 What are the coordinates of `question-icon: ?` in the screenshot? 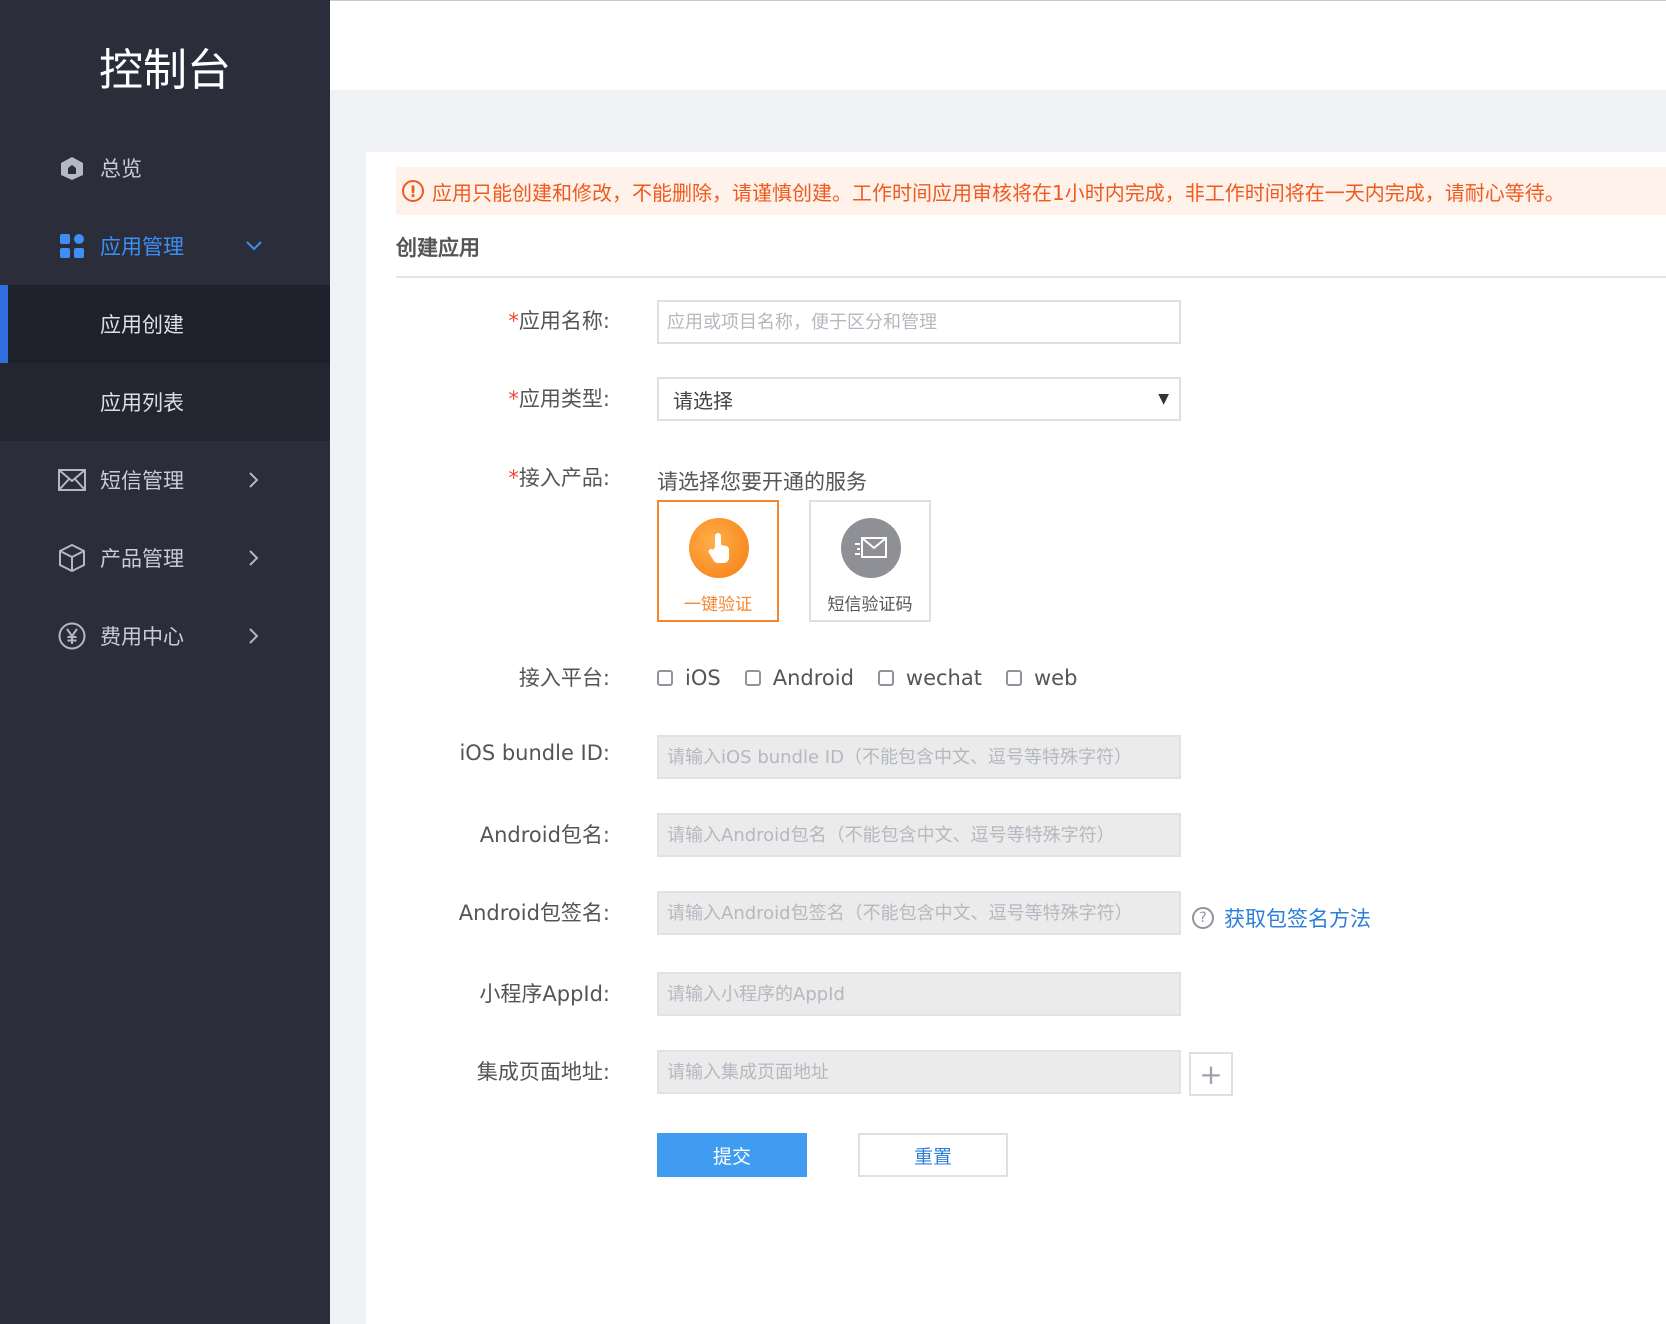 It's located at (1203, 918).